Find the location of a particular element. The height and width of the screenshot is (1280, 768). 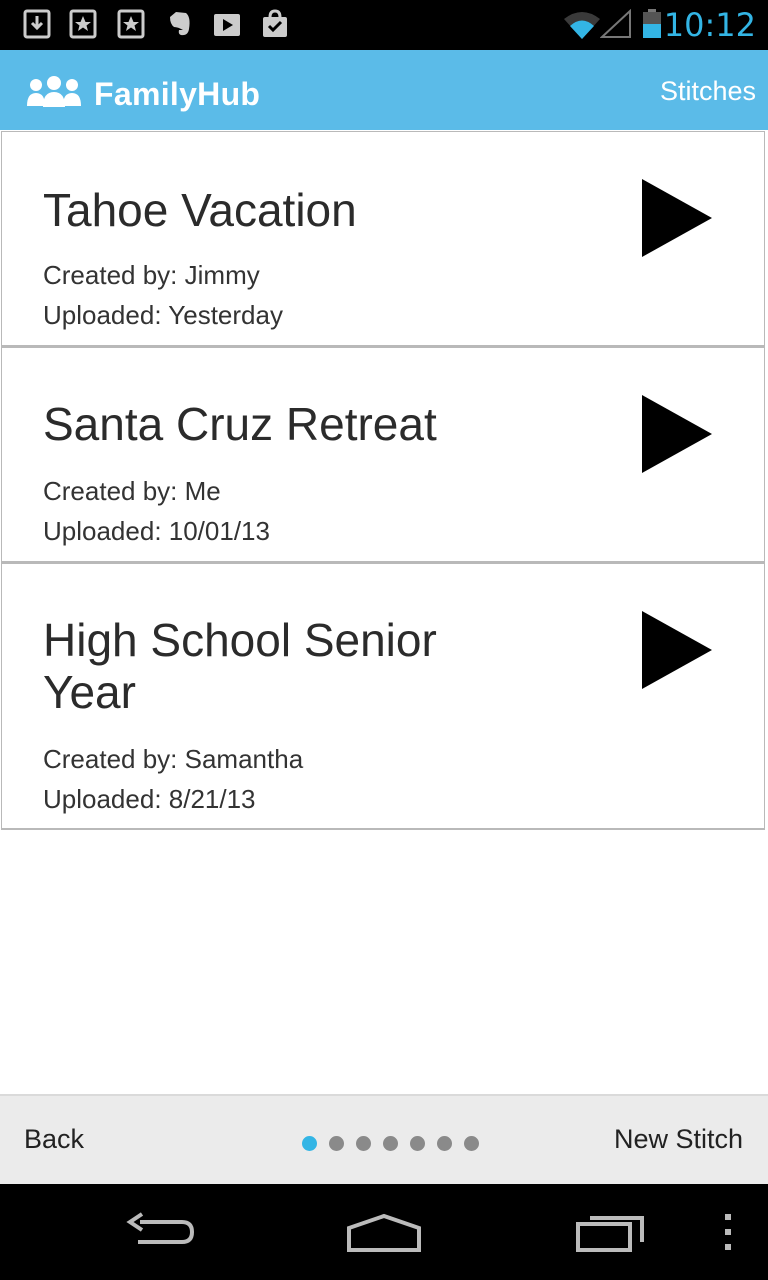

page-dot-active is located at coordinates (309, 1143).